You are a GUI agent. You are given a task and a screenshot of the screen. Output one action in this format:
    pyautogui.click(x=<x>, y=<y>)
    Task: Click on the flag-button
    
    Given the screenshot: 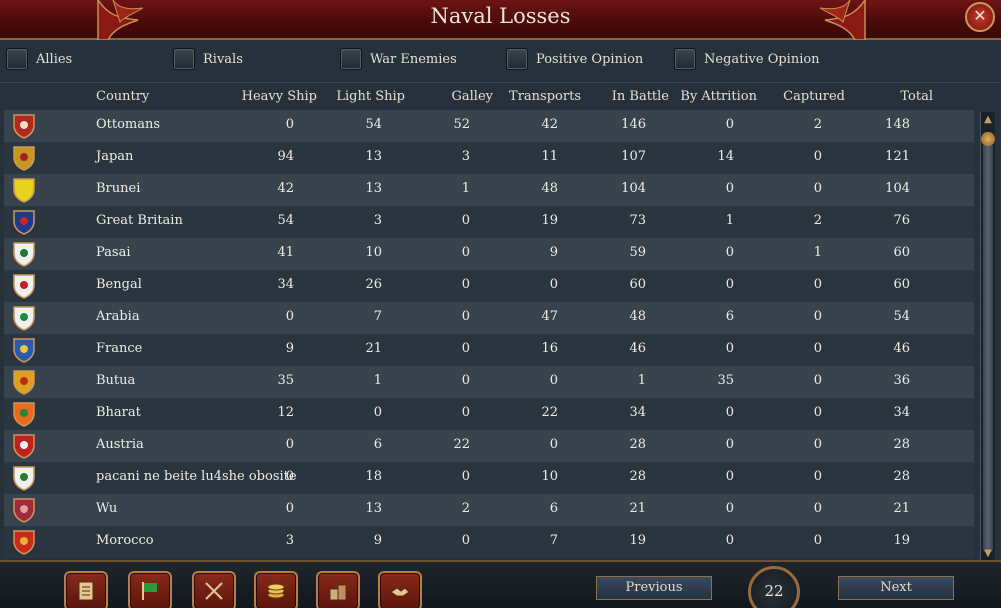 What is the action you would take?
    pyautogui.click(x=150, y=589)
    